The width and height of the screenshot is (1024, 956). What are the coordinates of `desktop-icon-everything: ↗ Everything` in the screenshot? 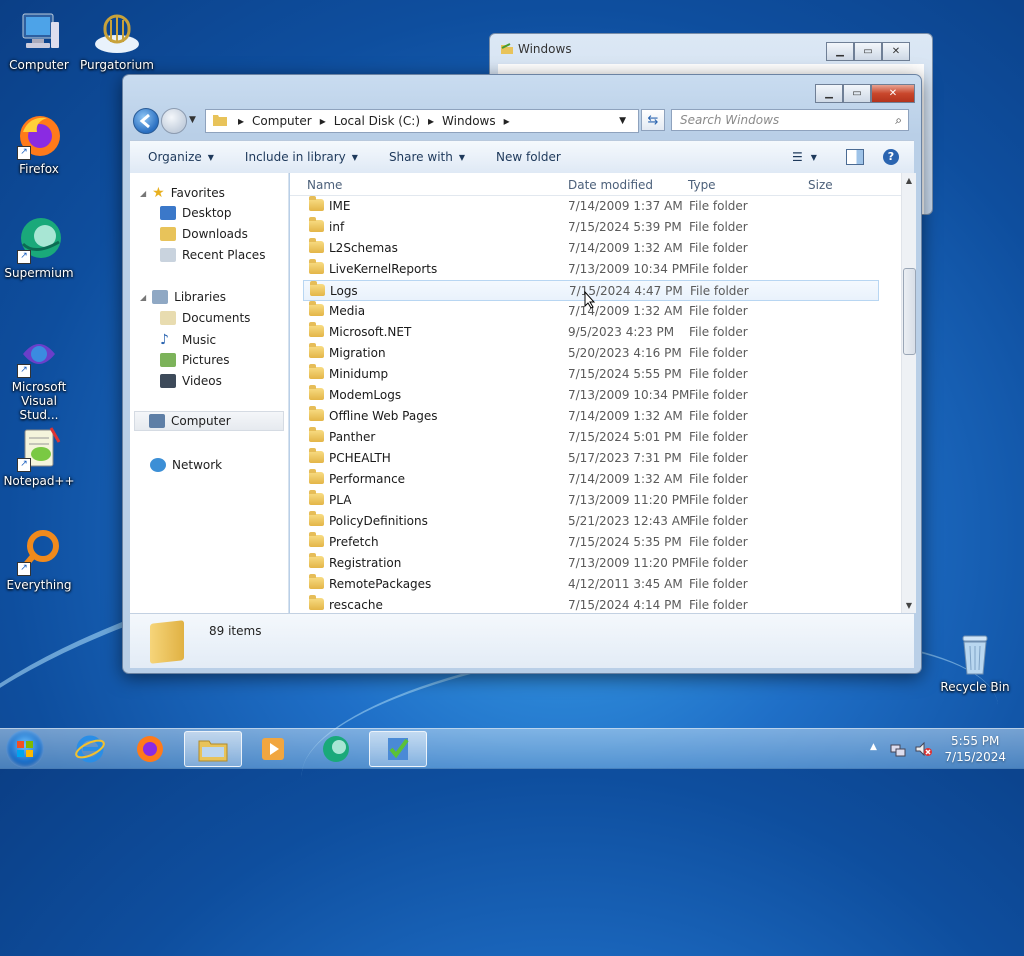 It's located at (39, 560).